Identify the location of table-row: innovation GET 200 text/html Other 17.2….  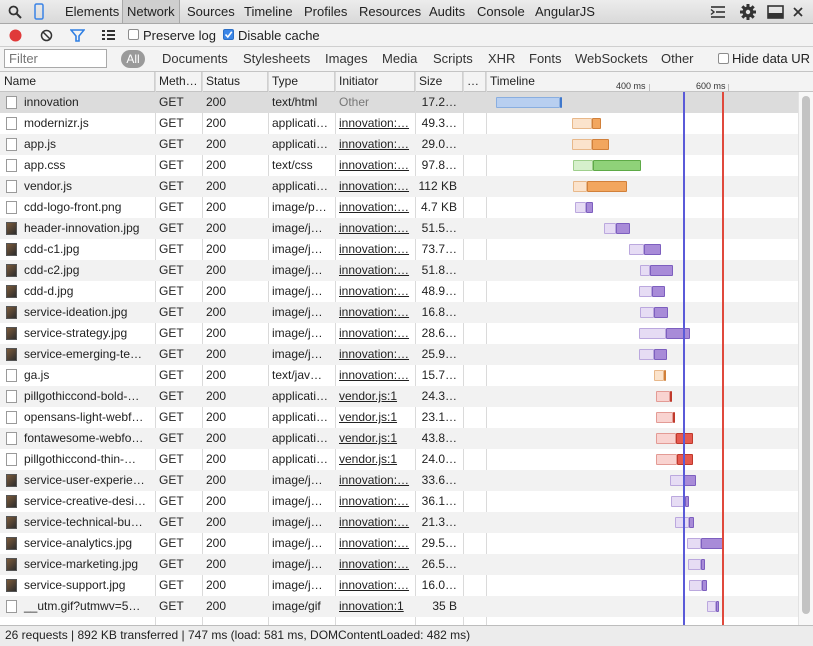
(399, 102).